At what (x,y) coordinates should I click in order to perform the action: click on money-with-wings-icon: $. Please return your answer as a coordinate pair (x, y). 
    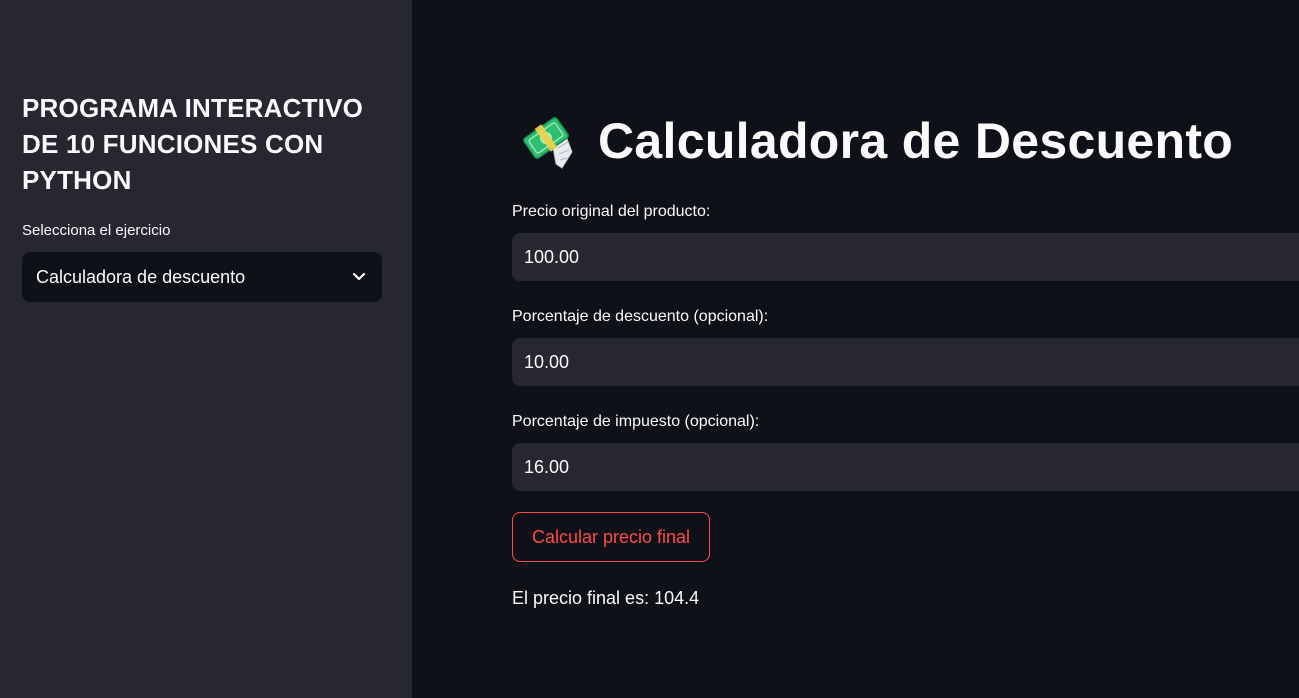
    Looking at the image, I should click on (548, 143).